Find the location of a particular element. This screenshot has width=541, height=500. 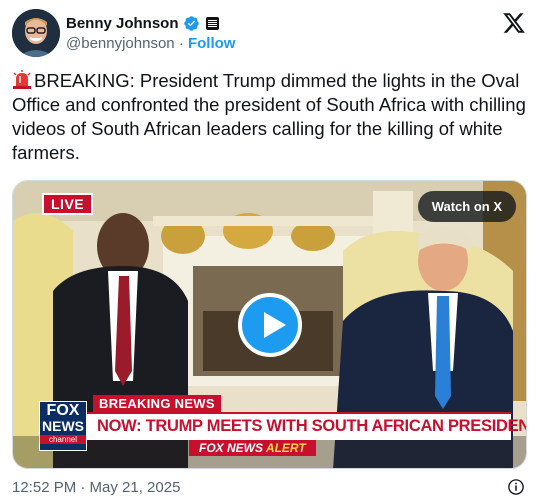

fox-logo-text-3: channel is located at coordinates (63, 439).